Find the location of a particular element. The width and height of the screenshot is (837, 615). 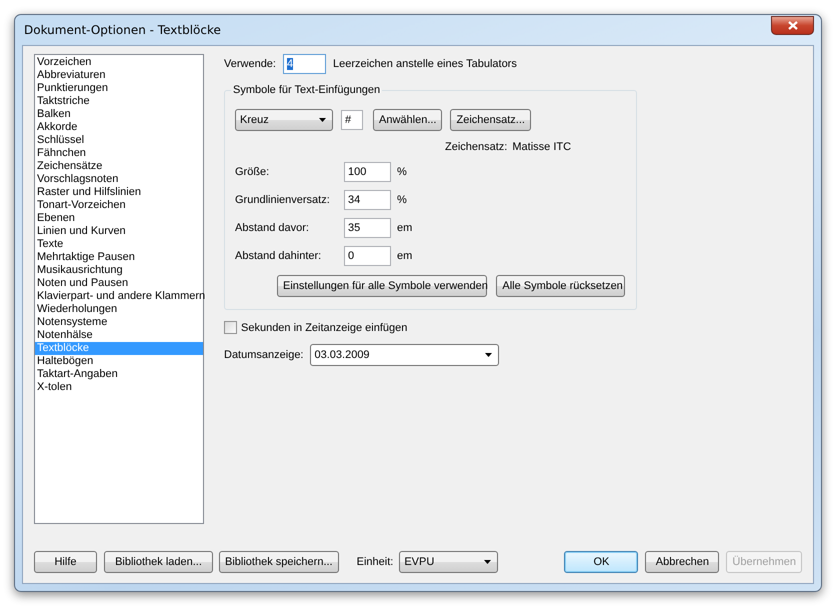

dialog-button: Abbrechen is located at coordinates (682, 562).